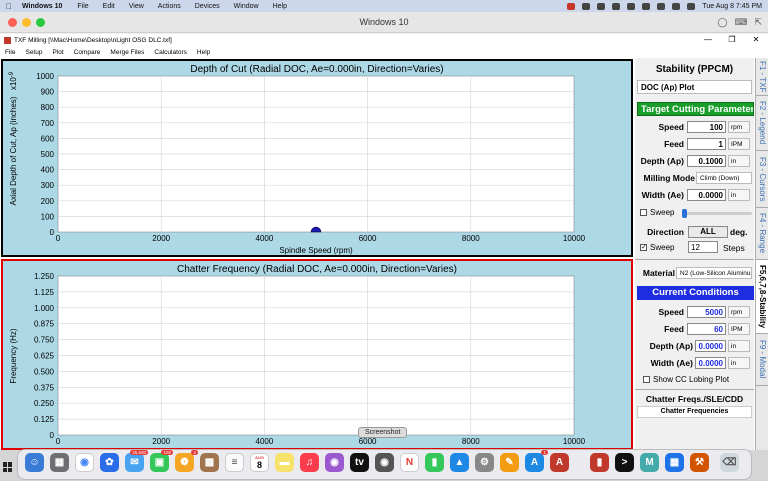 This screenshot has height=481, width=768. Describe the element at coordinates (234, 462) in the screenshot. I see `reminders-icon: ≡` at that location.